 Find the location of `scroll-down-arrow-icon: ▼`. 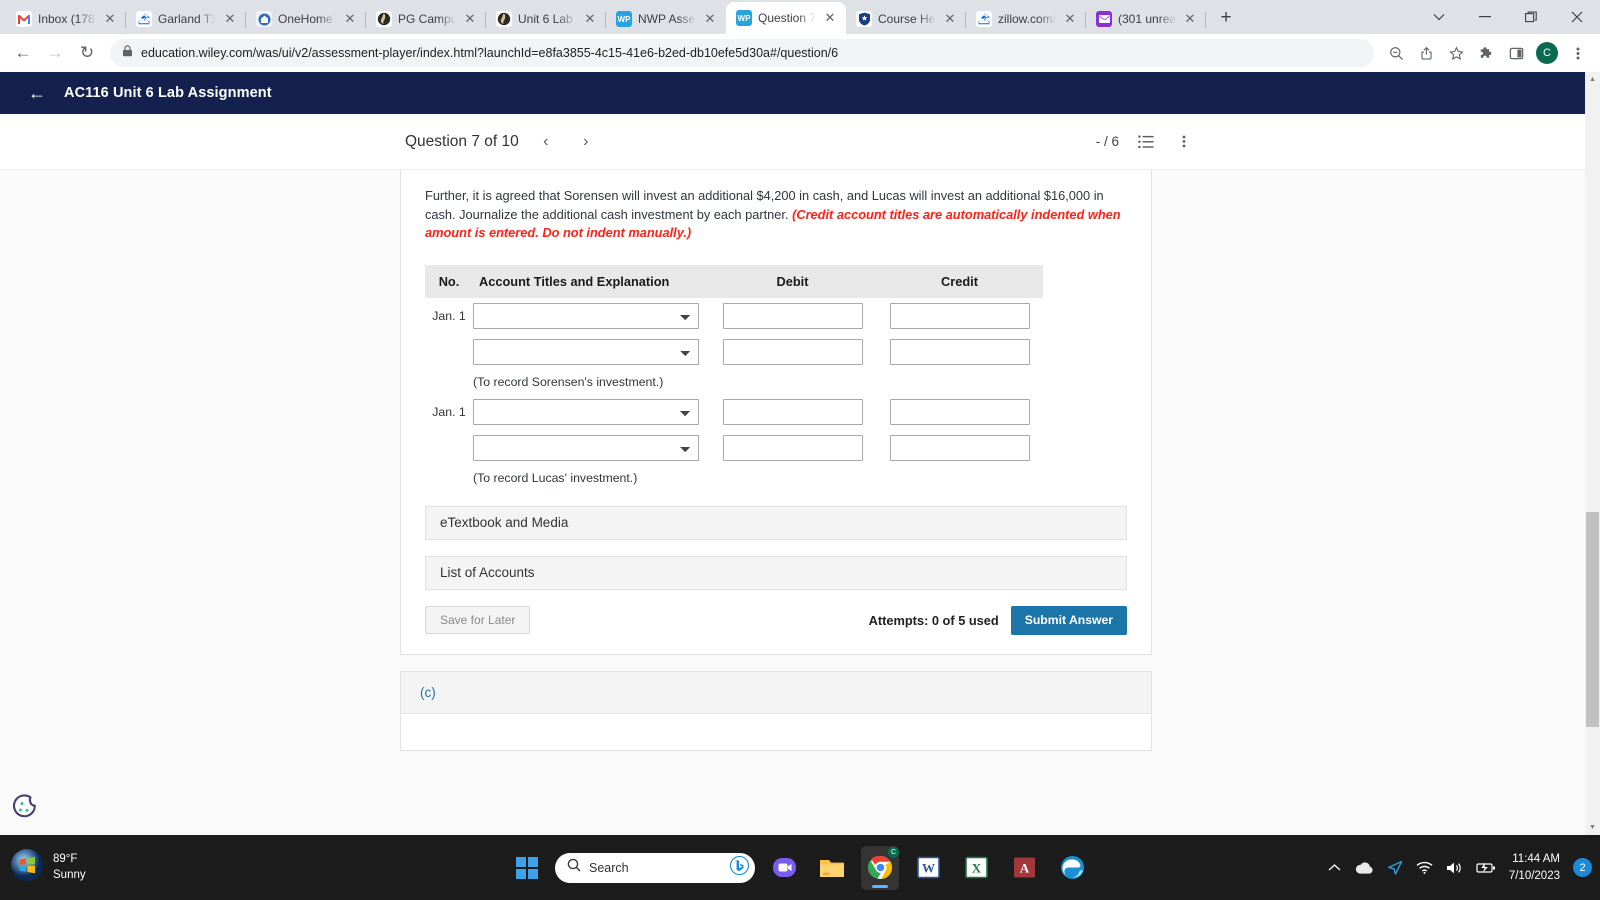

scroll-down-arrow-icon: ▼ is located at coordinates (1592, 827).